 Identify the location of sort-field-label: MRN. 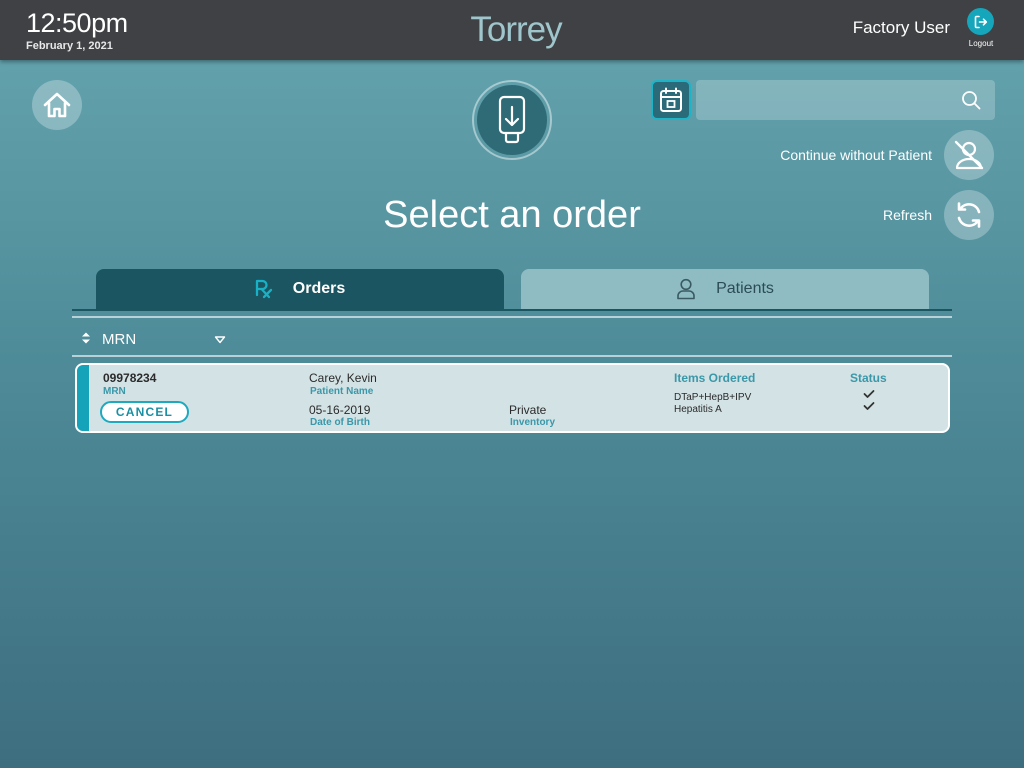
(119, 339).